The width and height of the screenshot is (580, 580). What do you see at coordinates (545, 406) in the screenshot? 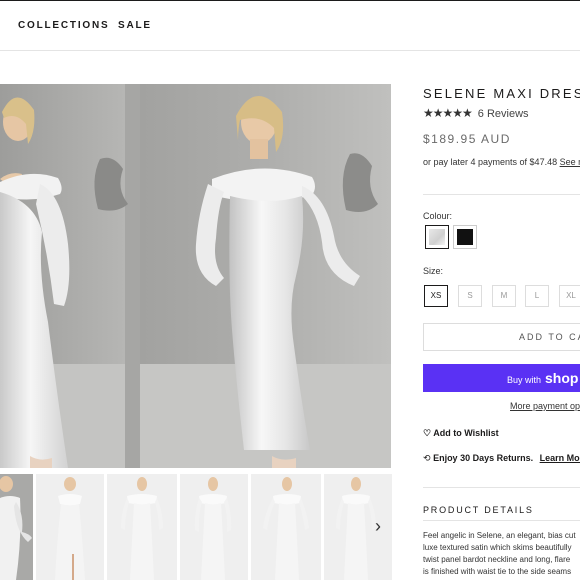
I see `more-payment-options-link: More payment opti` at bounding box center [545, 406].